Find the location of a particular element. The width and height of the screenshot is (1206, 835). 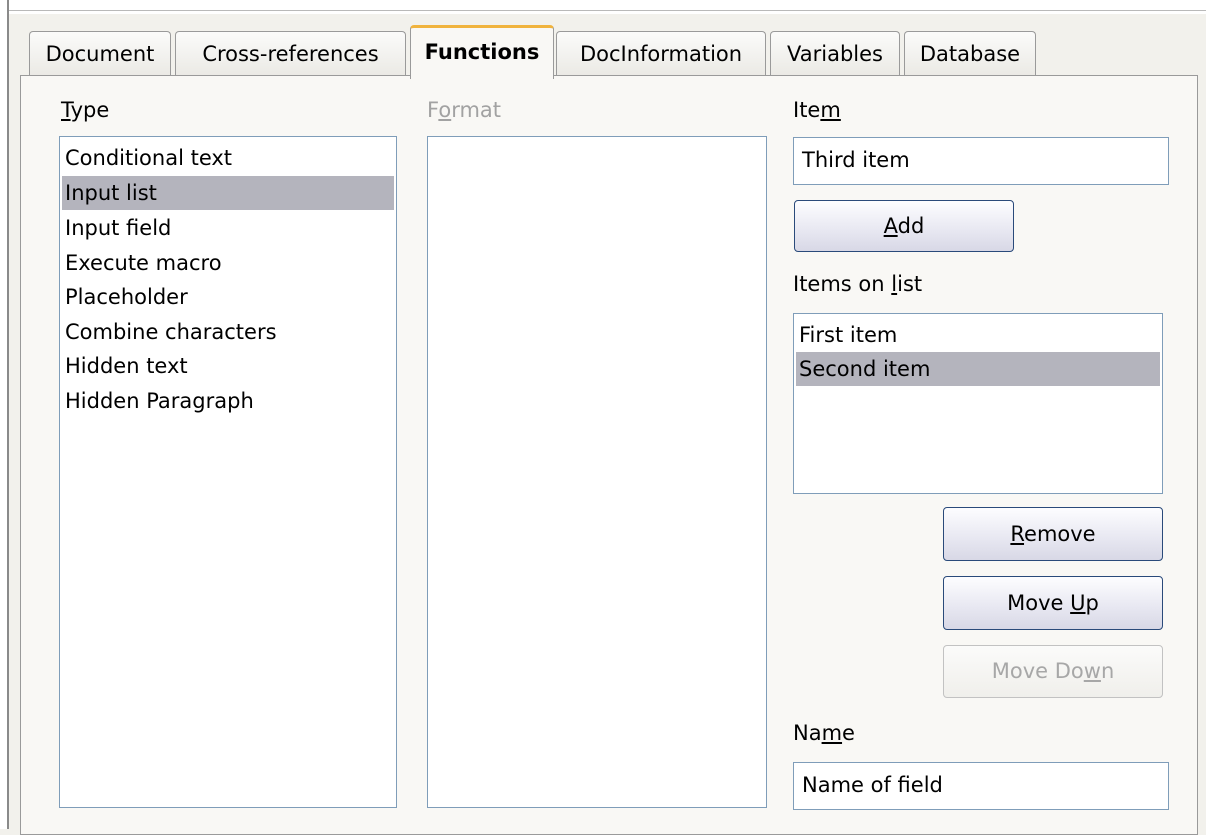

tab-functions: Functions is located at coordinates (482, 52).